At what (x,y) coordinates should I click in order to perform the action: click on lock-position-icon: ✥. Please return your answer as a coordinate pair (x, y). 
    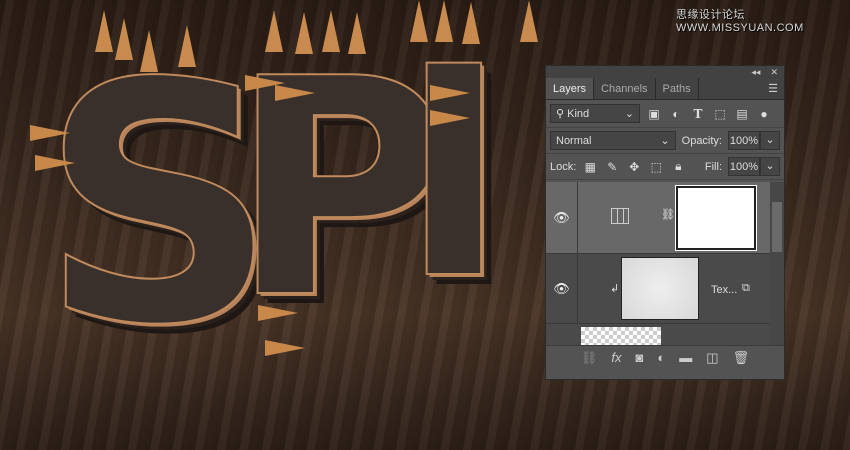
    Looking at the image, I should click on (634, 167).